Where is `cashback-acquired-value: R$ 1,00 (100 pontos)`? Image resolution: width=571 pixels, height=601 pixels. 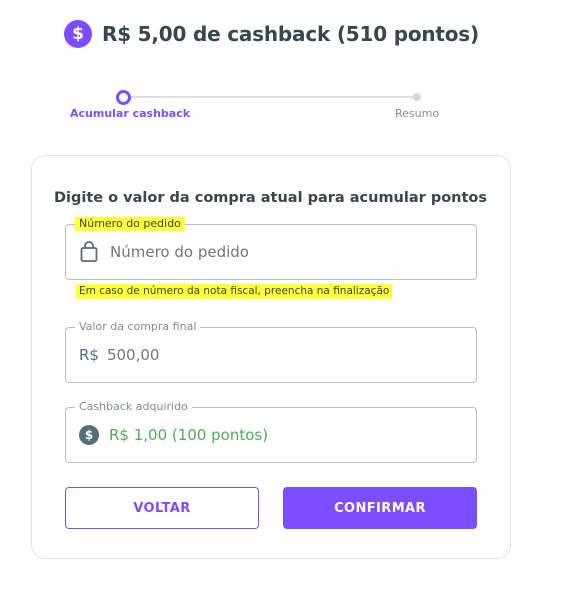
cashback-acquired-value: R$ 1,00 (100 pontos) is located at coordinates (189, 435).